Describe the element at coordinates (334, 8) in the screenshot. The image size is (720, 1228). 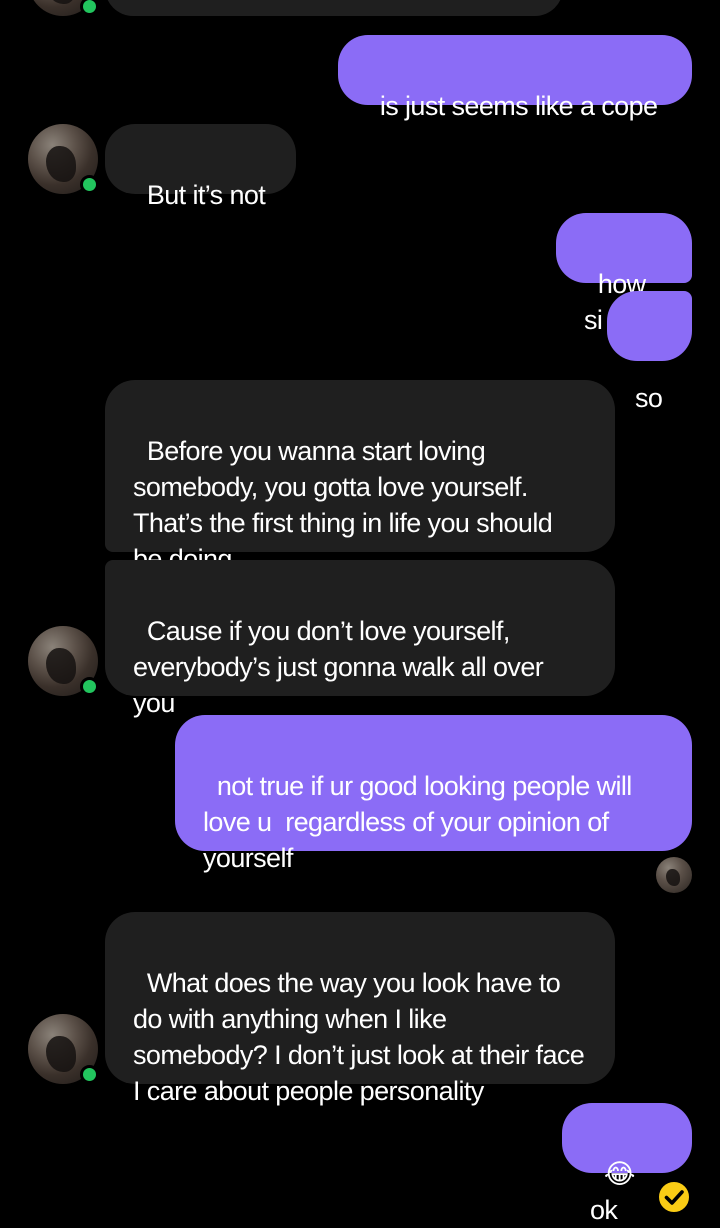
I see `message-bubble-cutoff` at that location.